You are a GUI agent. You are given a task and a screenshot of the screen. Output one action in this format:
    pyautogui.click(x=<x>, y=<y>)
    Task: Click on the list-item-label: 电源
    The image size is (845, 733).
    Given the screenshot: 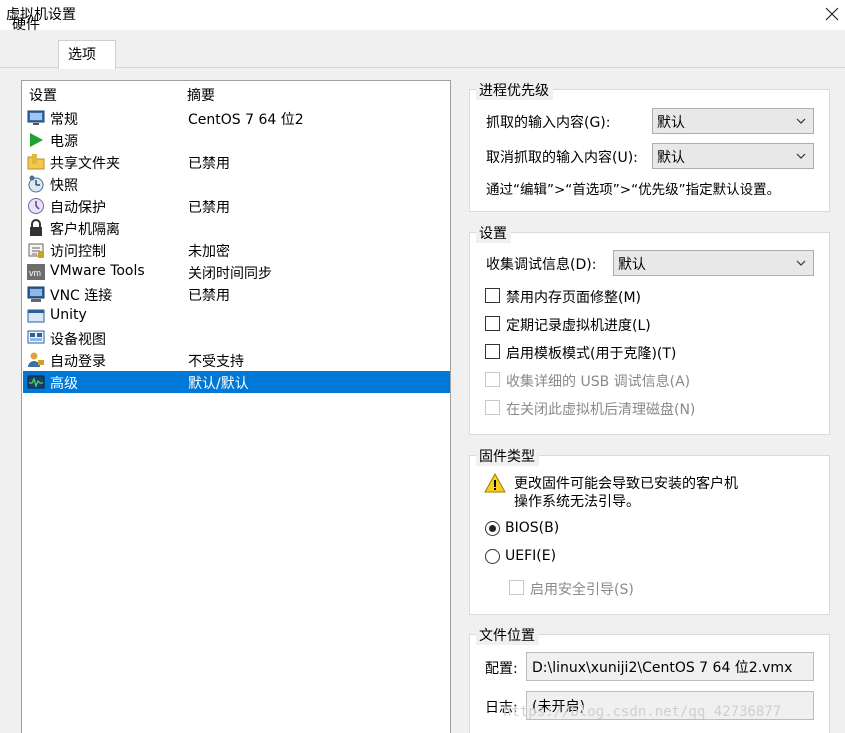 What is the action you would take?
    pyautogui.click(x=64, y=142)
    